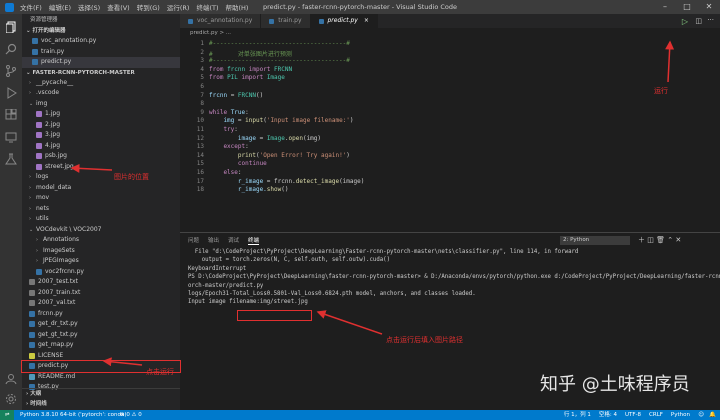 This screenshot has width=720, height=420. I want to click on tree-item: › ImageSets, so click(101, 251).